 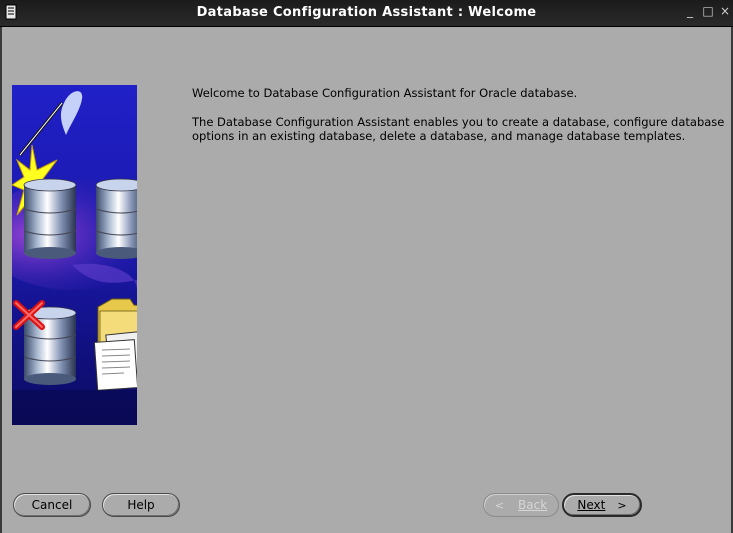 What do you see at coordinates (533, 505) in the screenshot?
I see `back-label: Back` at bounding box center [533, 505].